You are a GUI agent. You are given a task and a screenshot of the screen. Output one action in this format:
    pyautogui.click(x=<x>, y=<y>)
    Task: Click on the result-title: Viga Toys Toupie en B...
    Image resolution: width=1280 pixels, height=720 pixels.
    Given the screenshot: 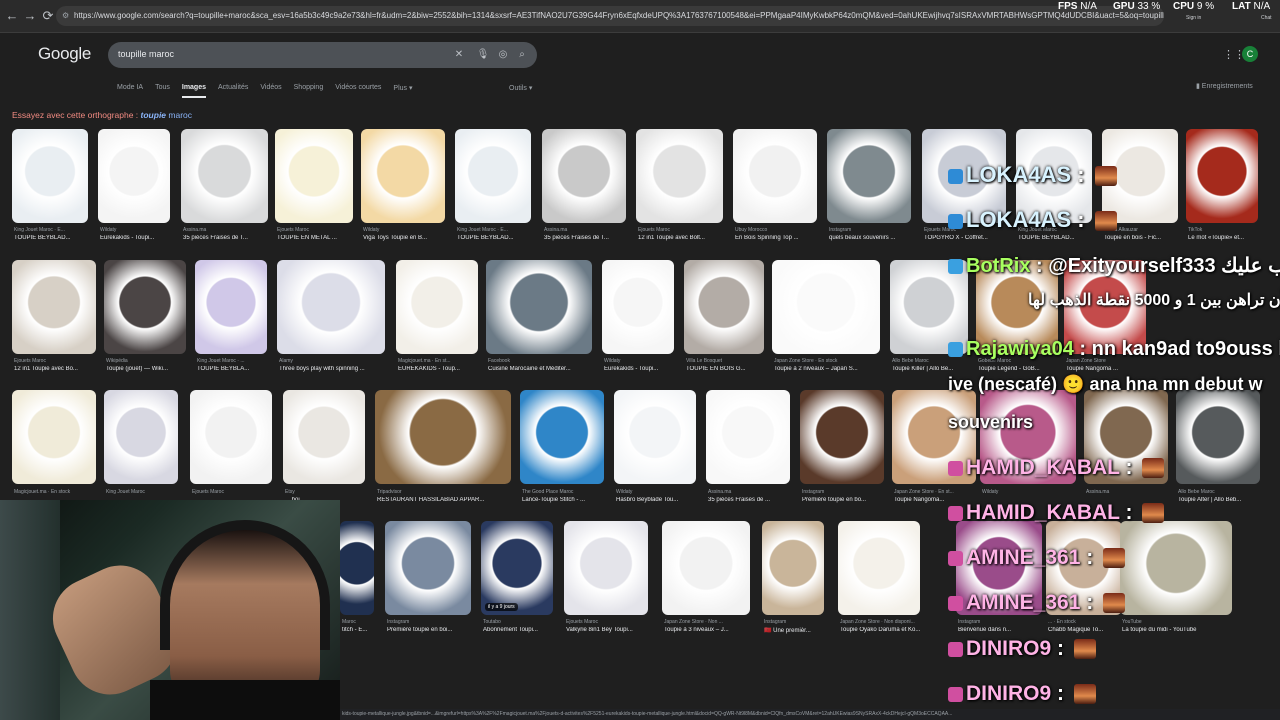 What is the action you would take?
    pyautogui.click(x=405, y=238)
    